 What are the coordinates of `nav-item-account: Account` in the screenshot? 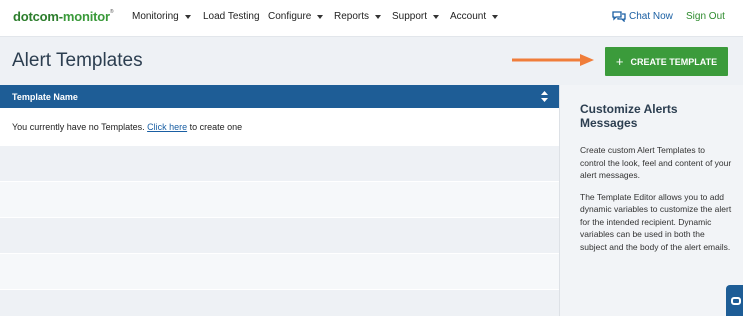 It's located at (474, 16).